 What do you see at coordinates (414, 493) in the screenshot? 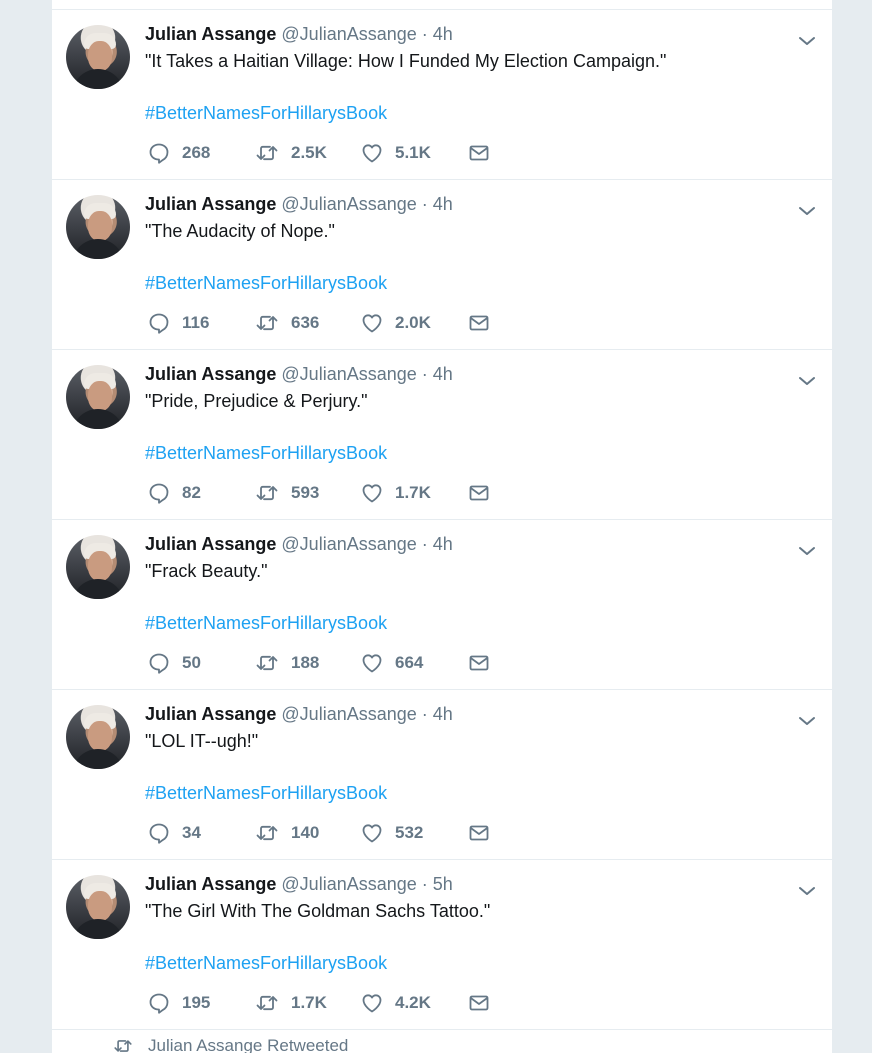
I see `like-button: 1.7K` at bounding box center [414, 493].